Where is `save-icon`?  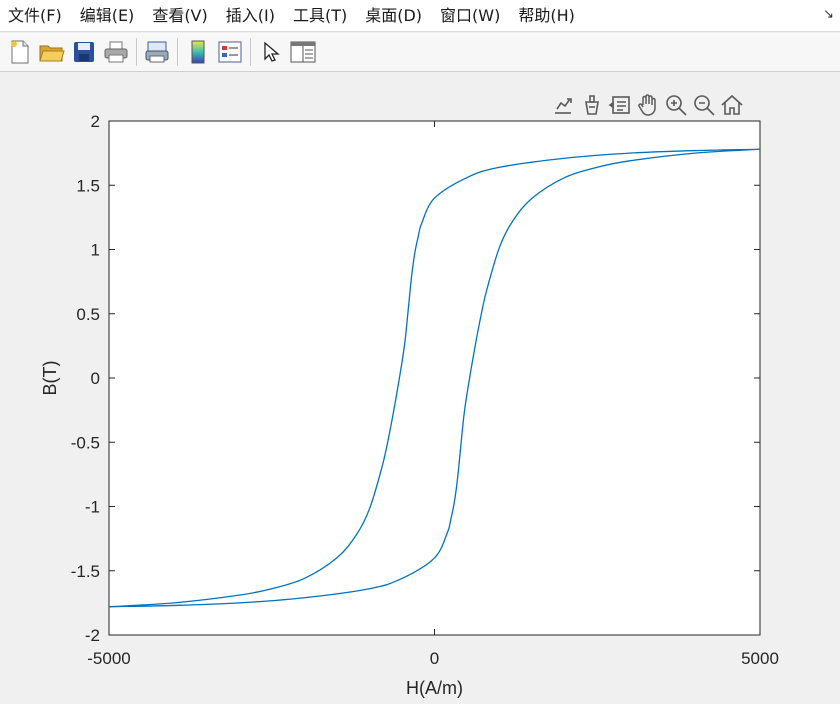 save-icon is located at coordinates (84, 52).